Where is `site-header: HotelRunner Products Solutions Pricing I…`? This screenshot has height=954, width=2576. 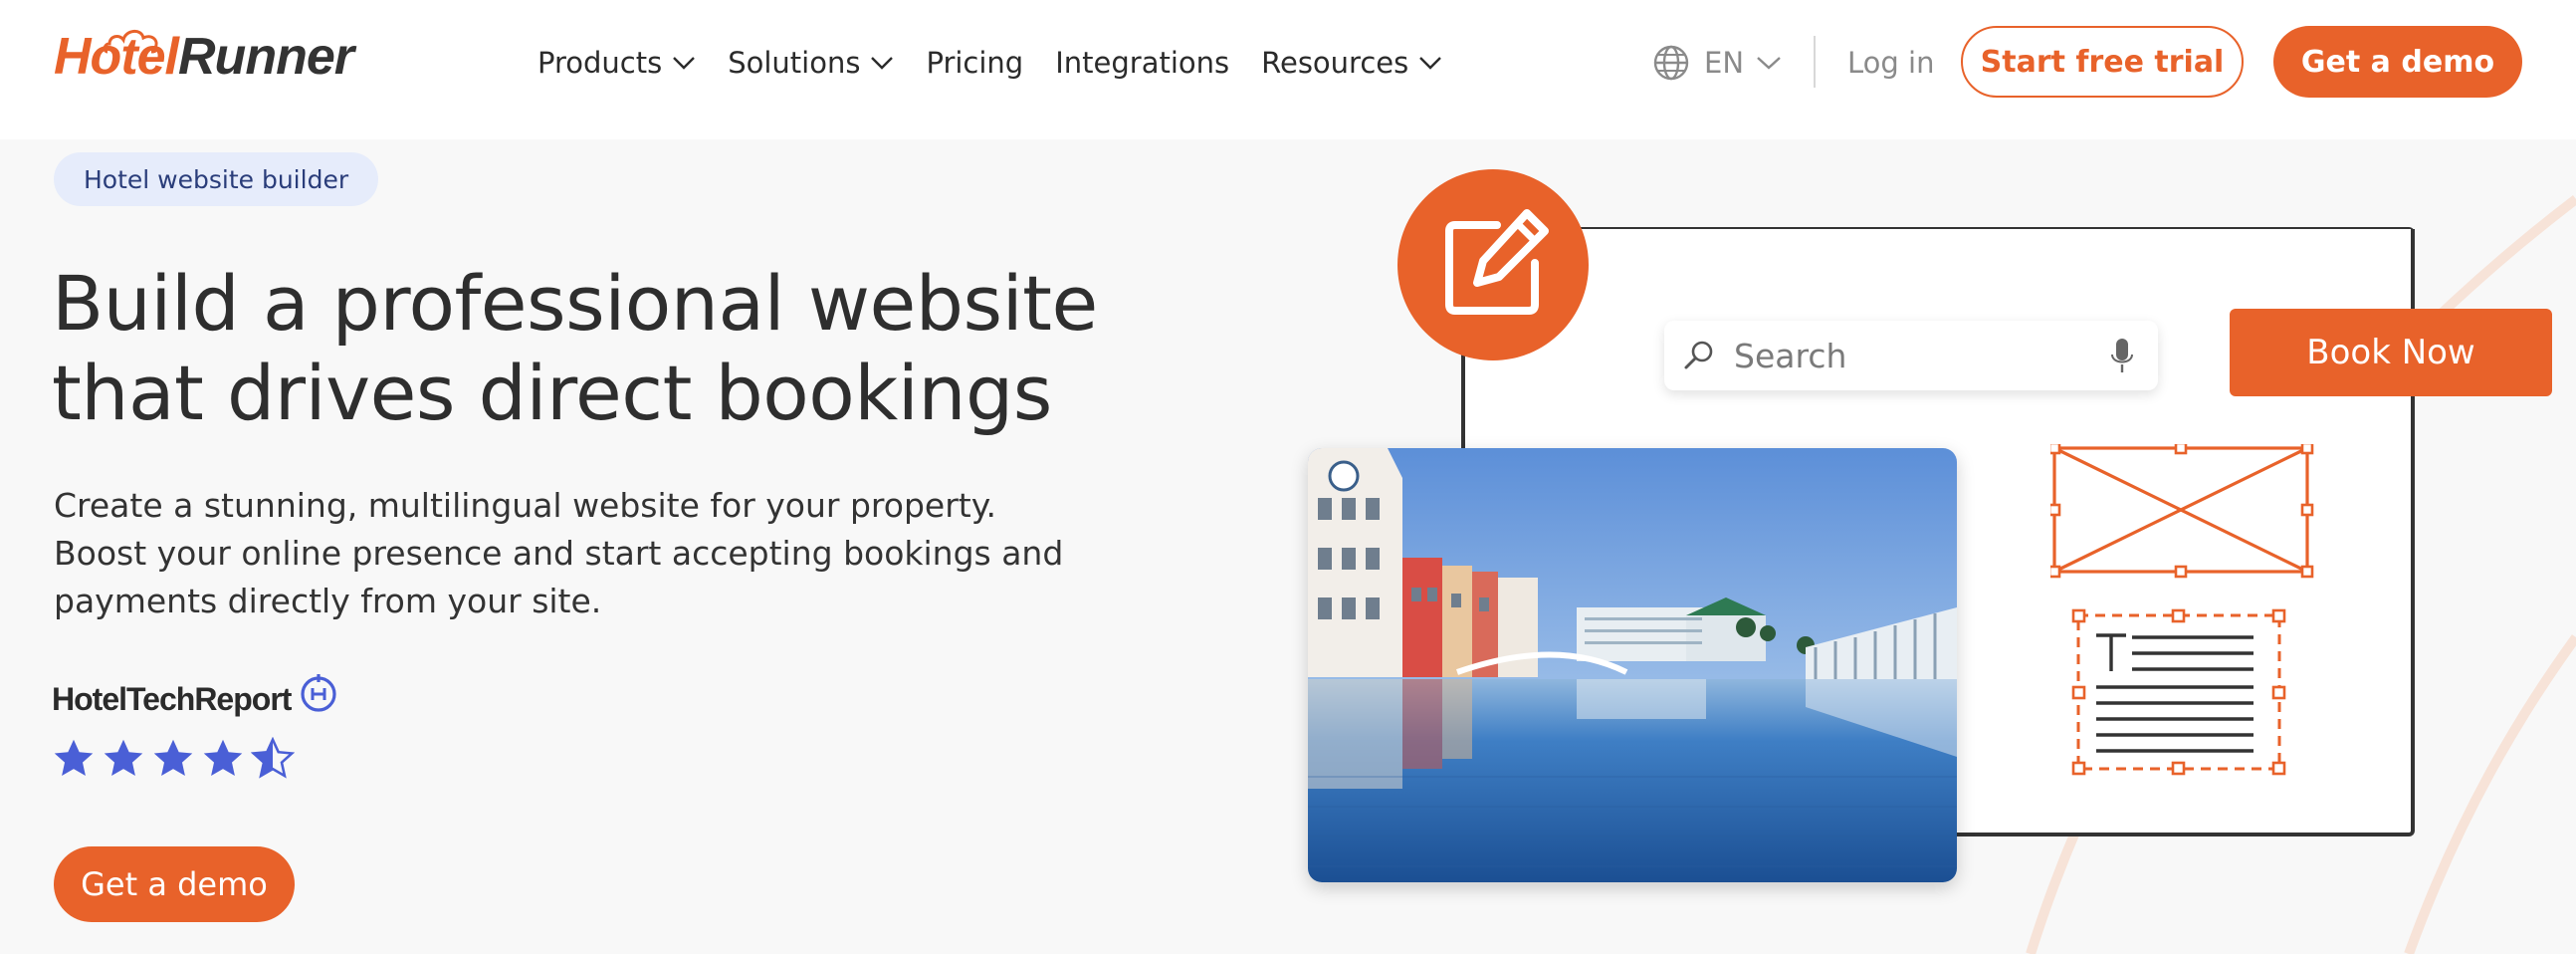
site-header: HotelRunner Products Solutions Pricing I… is located at coordinates (1288, 70).